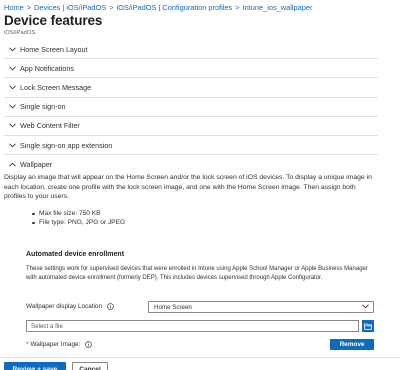  Describe the element at coordinates (78, 222) in the screenshot. I see `list-item: File type: PNG, JPG or JPEG` at that location.